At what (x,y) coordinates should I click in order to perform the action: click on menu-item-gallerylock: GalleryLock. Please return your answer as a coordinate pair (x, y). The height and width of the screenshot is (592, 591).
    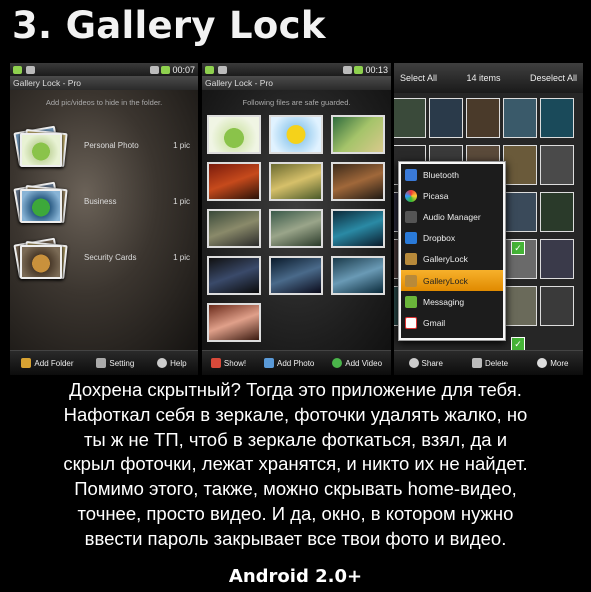
    Looking at the image, I should click on (452, 259).